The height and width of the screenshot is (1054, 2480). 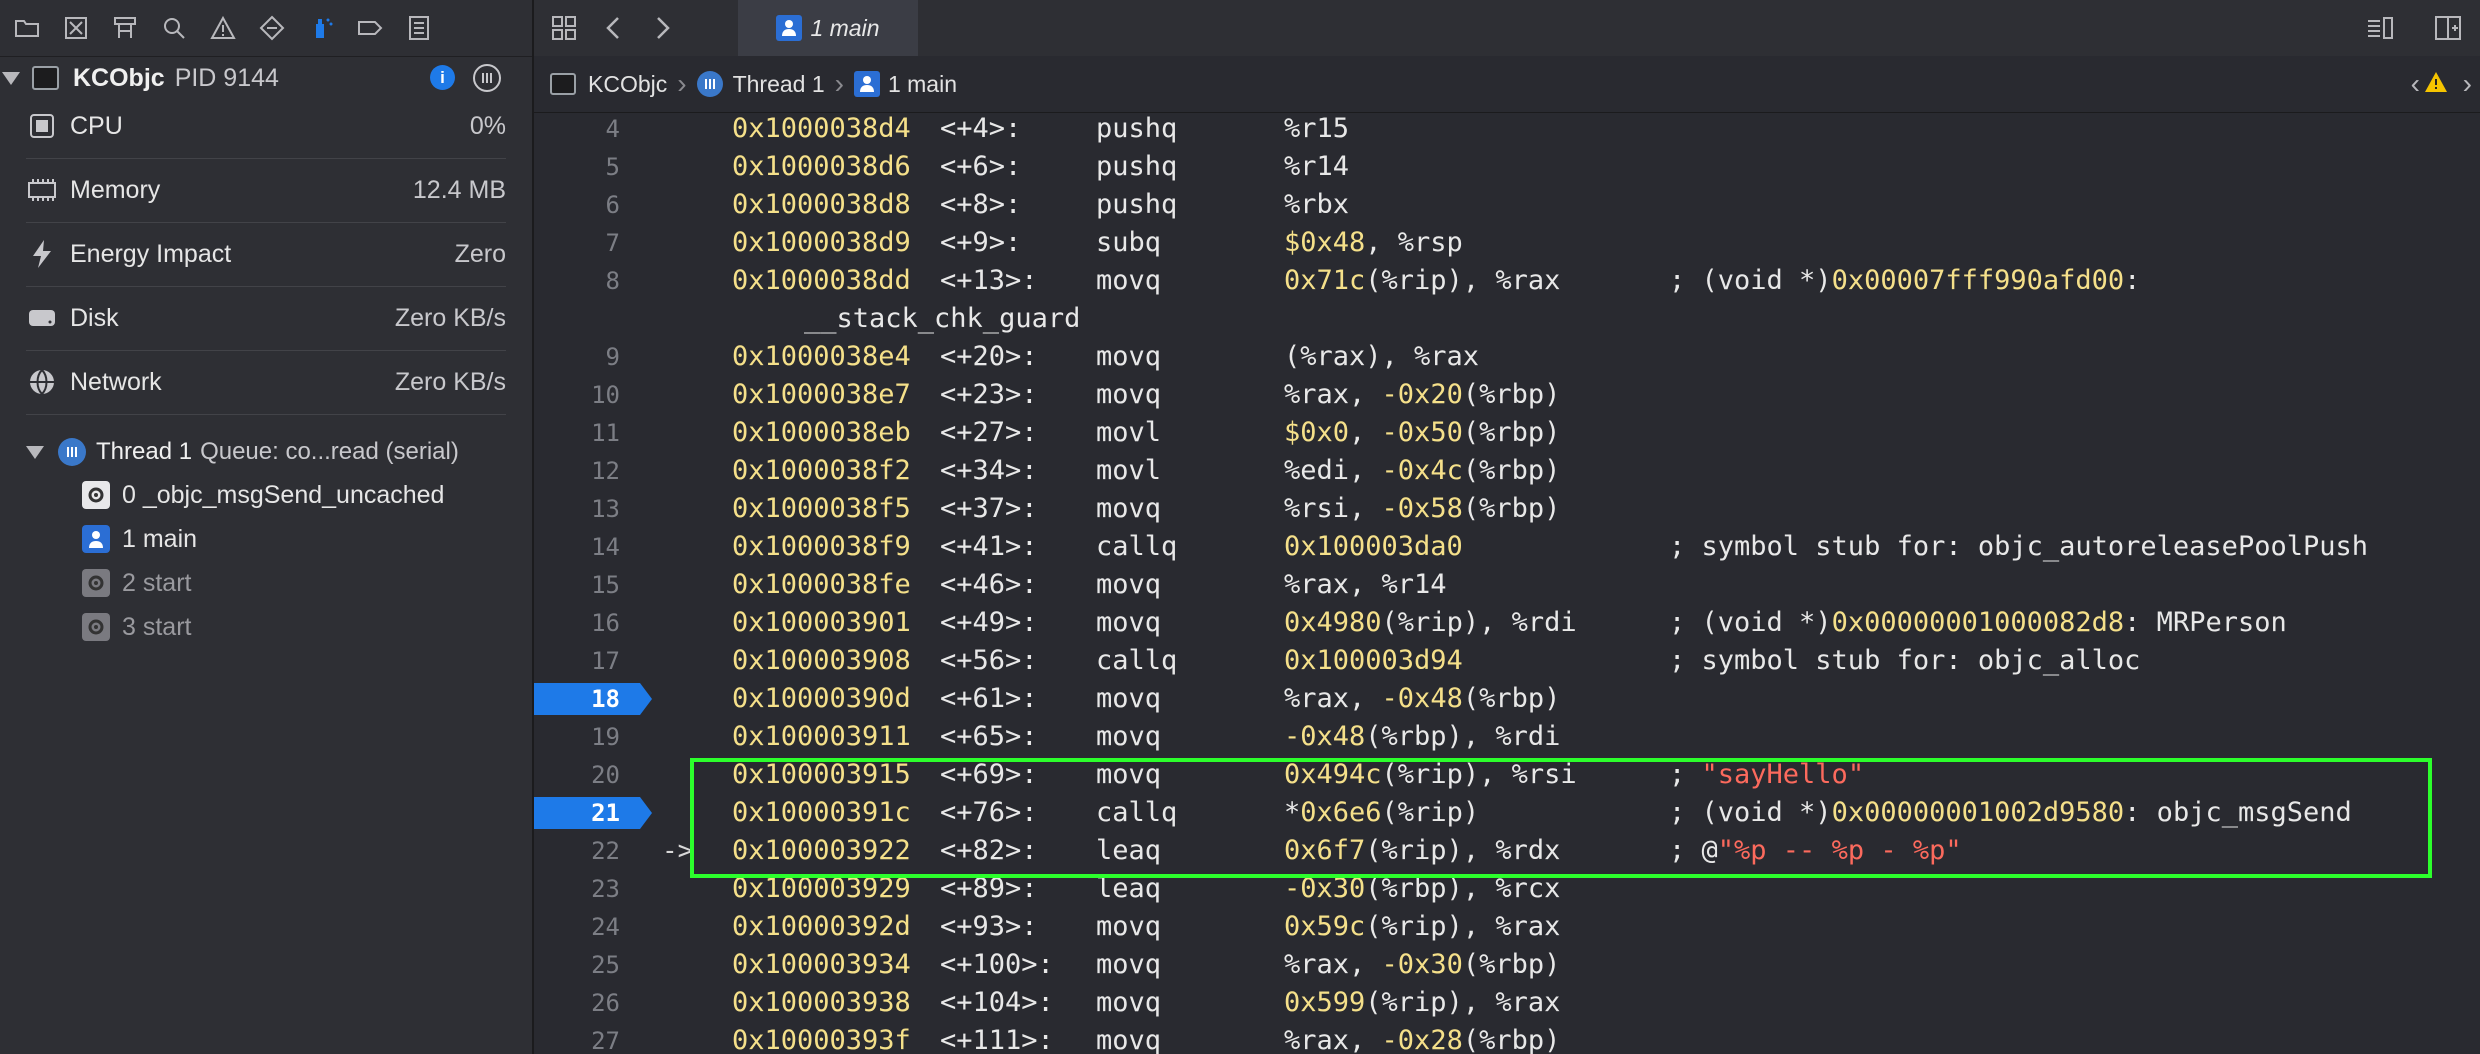 What do you see at coordinates (1292, 812) in the screenshot?
I see `operand-text: *` at bounding box center [1292, 812].